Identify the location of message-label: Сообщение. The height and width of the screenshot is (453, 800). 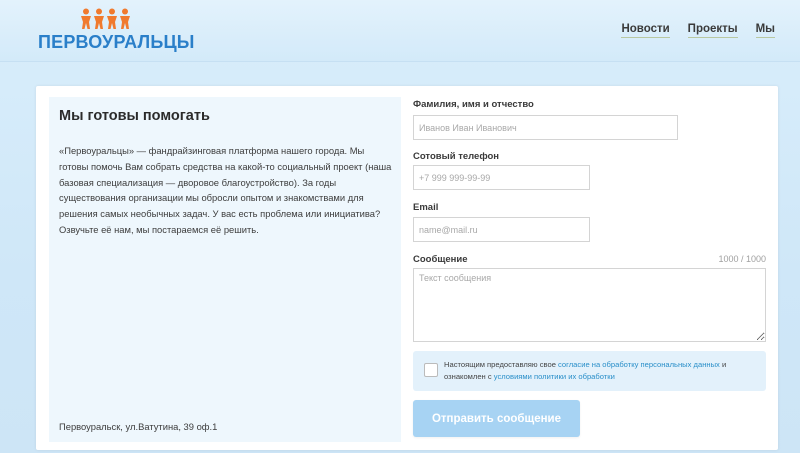
(440, 259).